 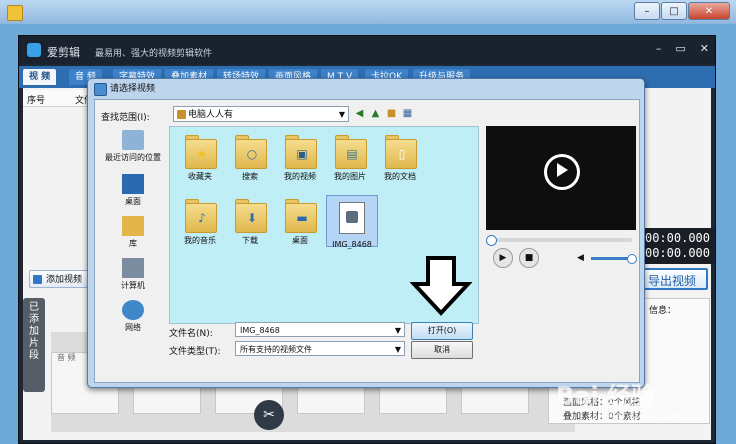 I want to click on file-item: ⬇ 下载, so click(x=250, y=222).